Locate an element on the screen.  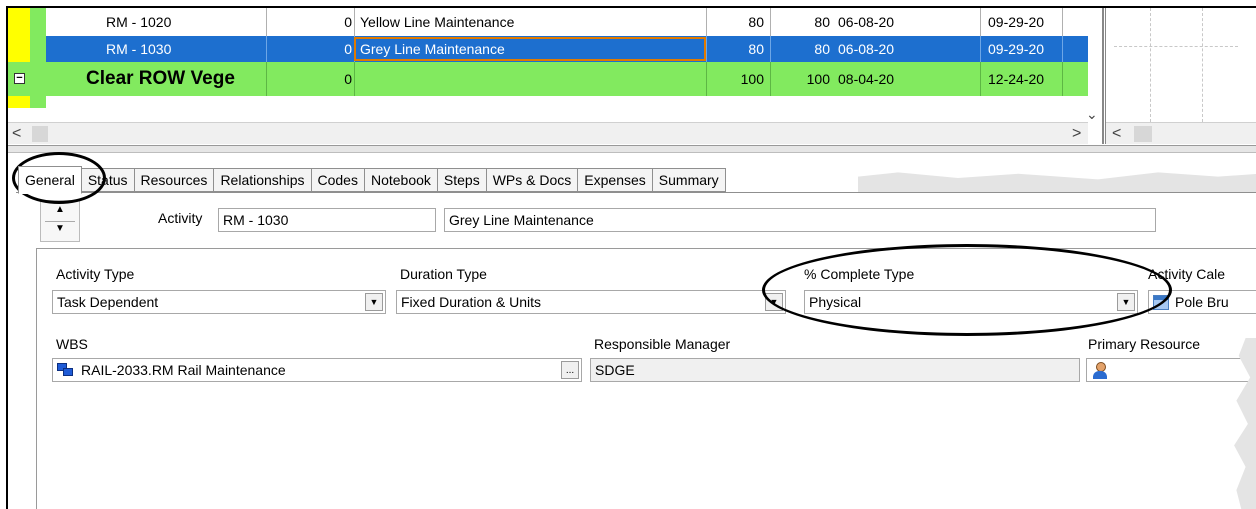
activity-calendar-value: Pole Bru is located at coordinates (1202, 302).